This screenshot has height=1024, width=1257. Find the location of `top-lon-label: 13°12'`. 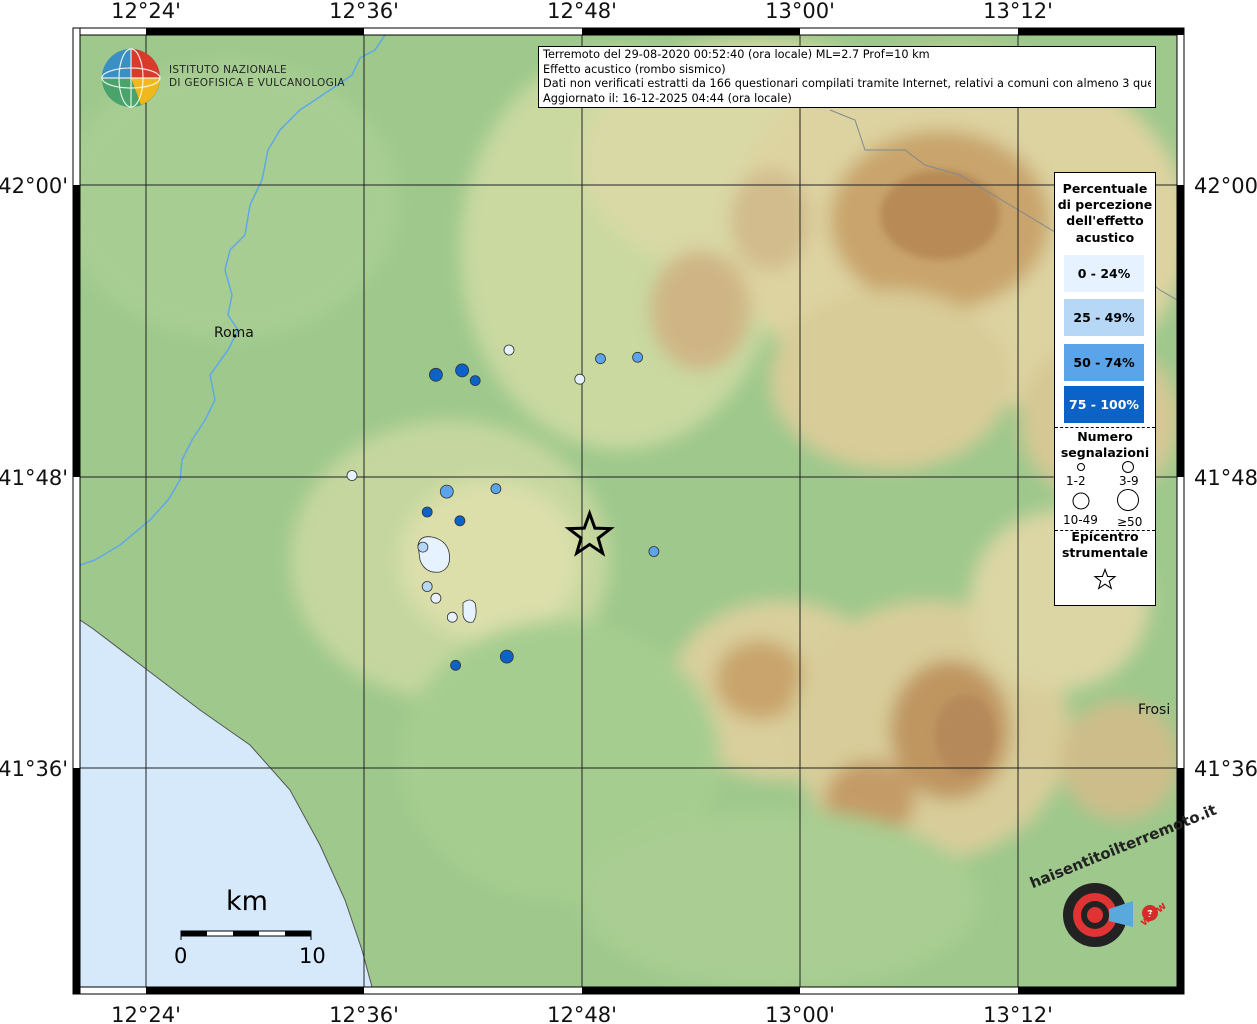

top-lon-label: 13°12' is located at coordinates (1018, 11).